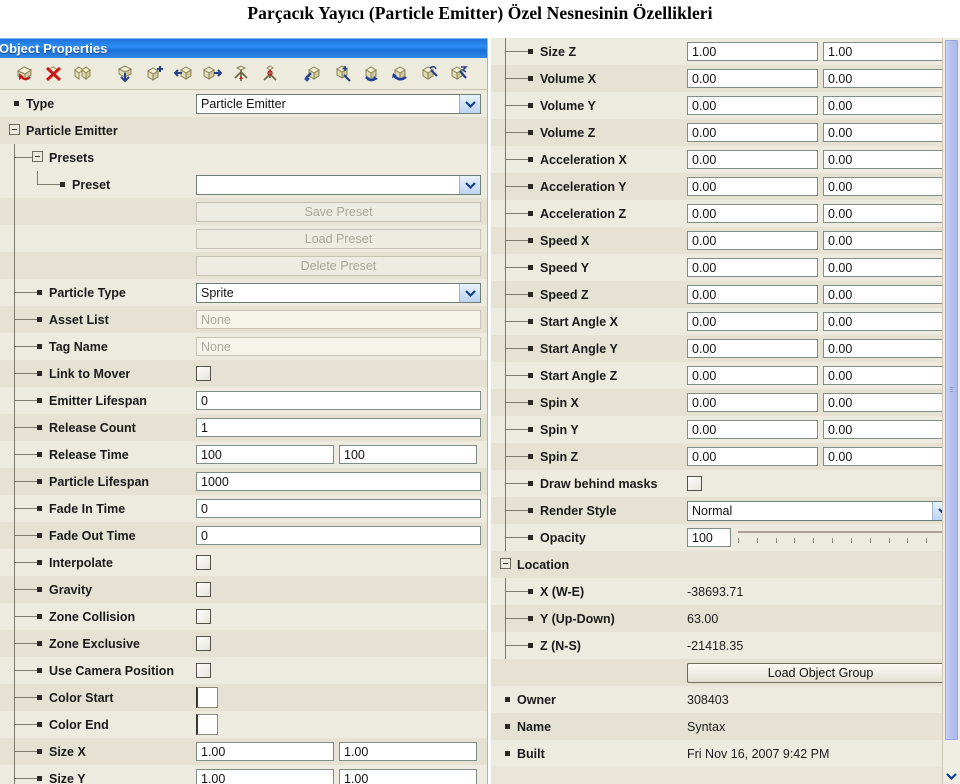  I want to click on speed-y-input-min: 0.00, so click(752, 267).